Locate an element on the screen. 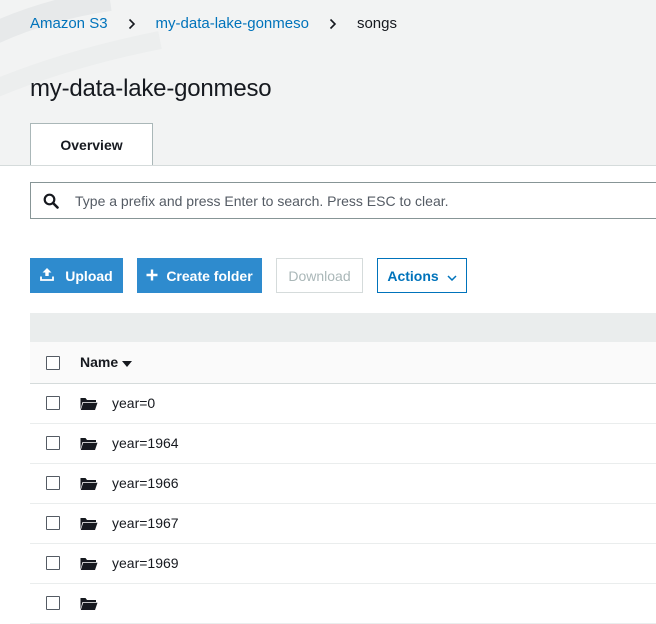 This screenshot has height=624, width=656. download-button: Download is located at coordinates (319, 275).